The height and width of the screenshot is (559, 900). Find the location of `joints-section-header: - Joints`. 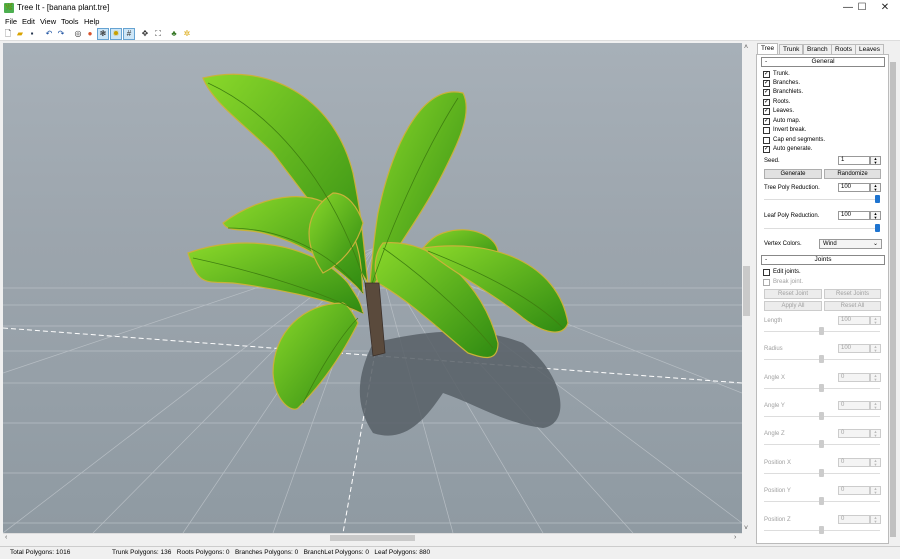

joints-section-header: - Joints is located at coordinates (823, 260).